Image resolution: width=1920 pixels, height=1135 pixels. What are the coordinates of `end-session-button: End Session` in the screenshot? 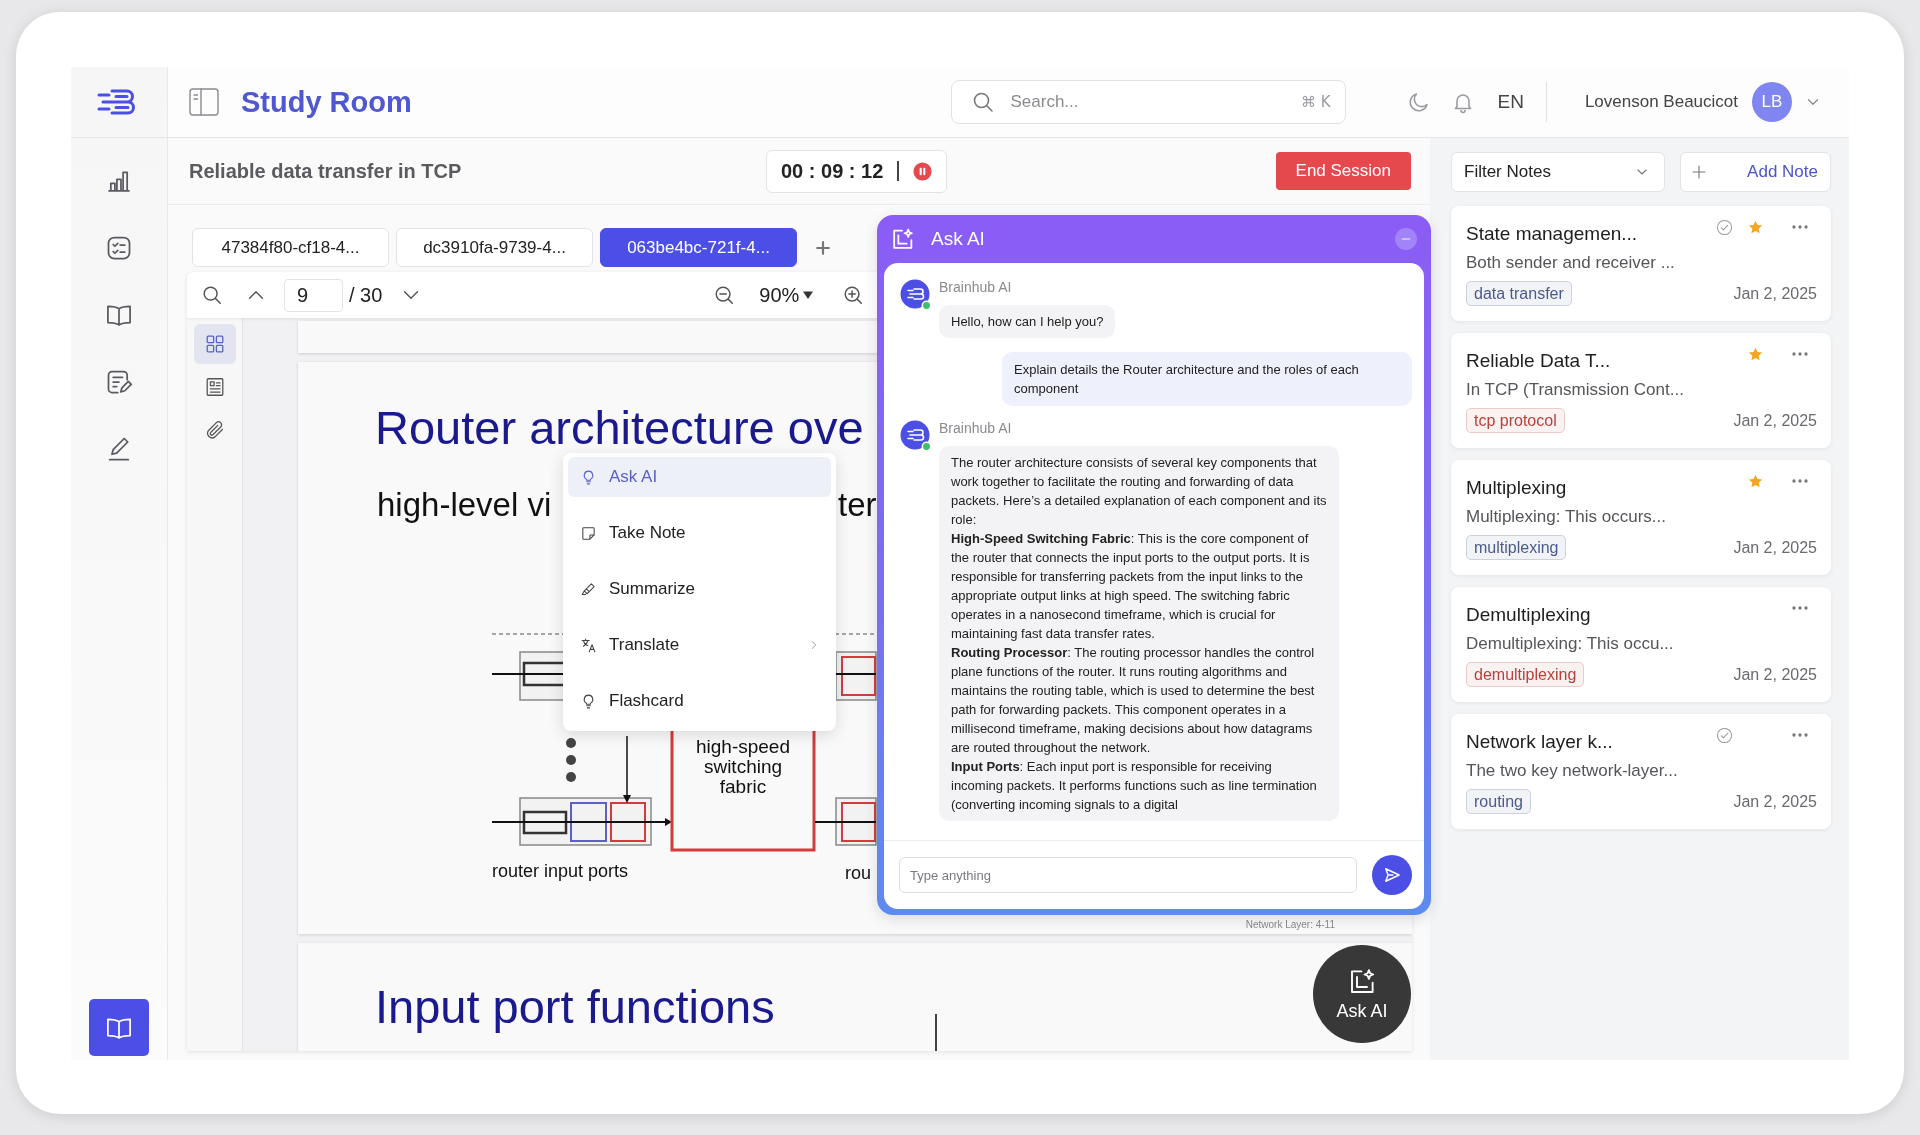 It's located at (1343, 171).